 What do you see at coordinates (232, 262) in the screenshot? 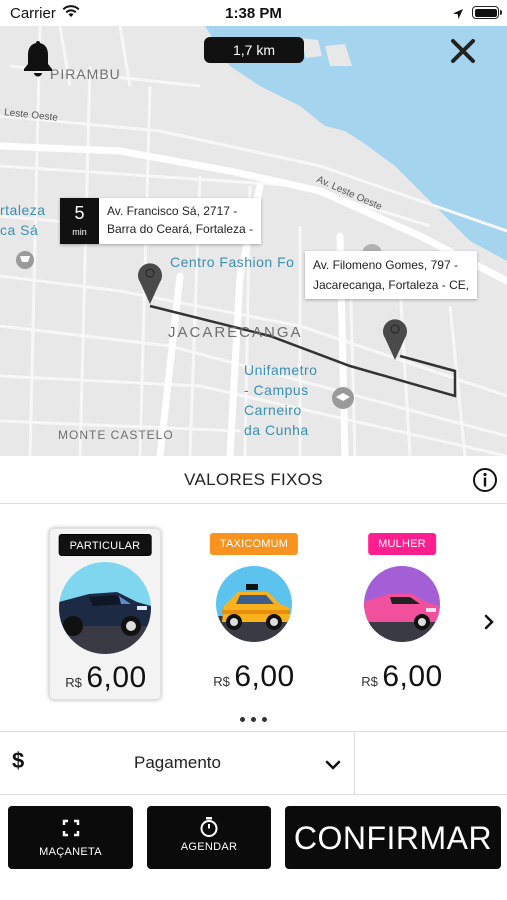
I see `map-label-centro-fashion: Centro Fashion Fo` at bounding box center [232, 262].